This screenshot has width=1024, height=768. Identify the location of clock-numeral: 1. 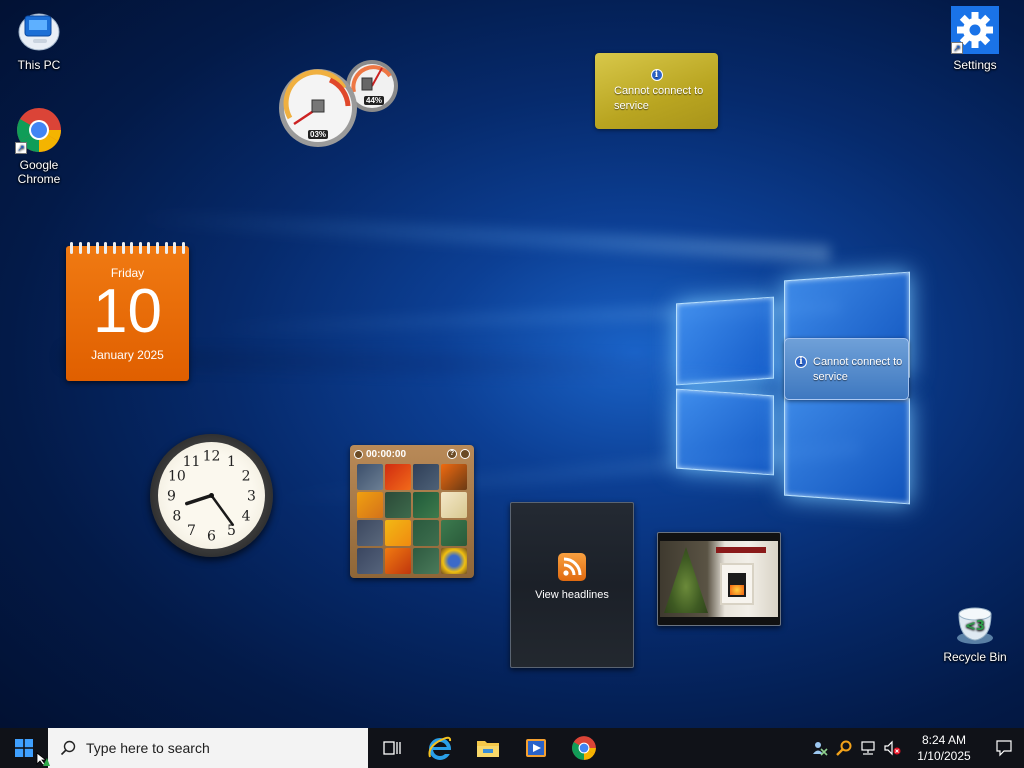
(231, 462).